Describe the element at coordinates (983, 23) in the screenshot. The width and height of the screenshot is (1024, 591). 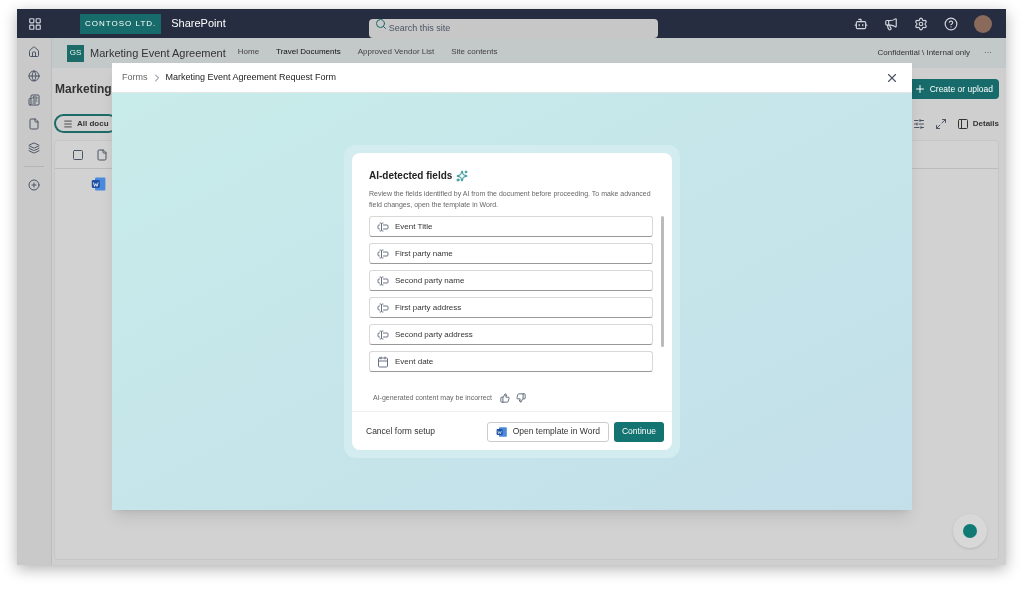
I see `avatar` at that location.